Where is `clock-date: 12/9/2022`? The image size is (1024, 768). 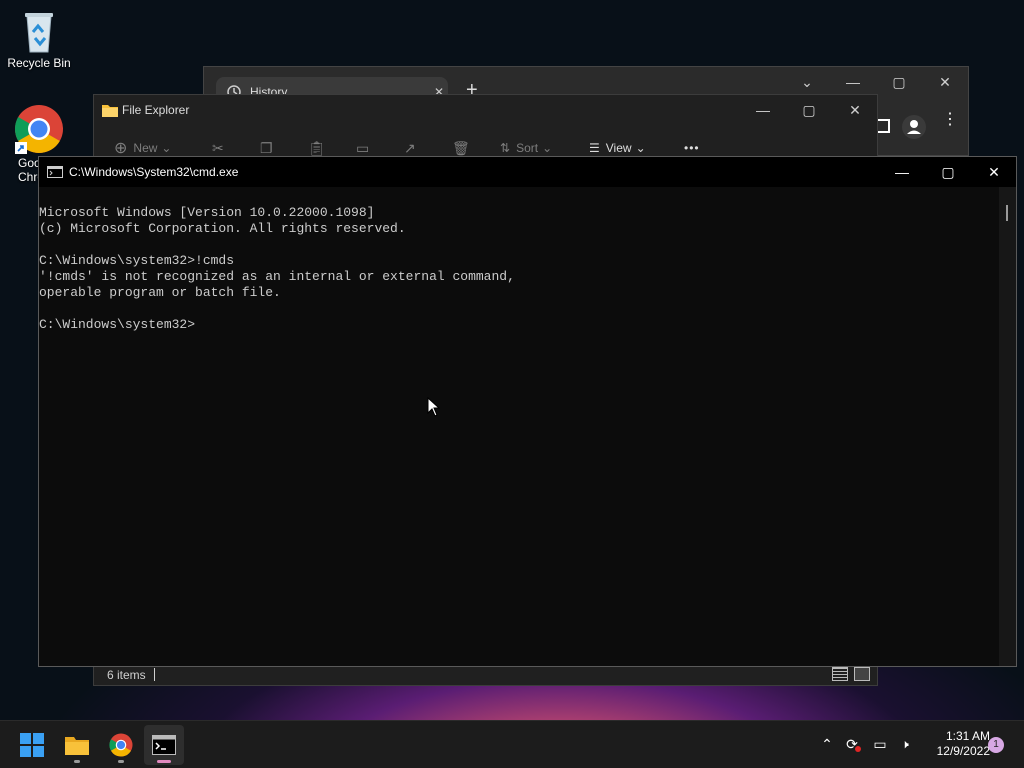 clock-date: 12/9/2022 is located at coordinates (963, 751).